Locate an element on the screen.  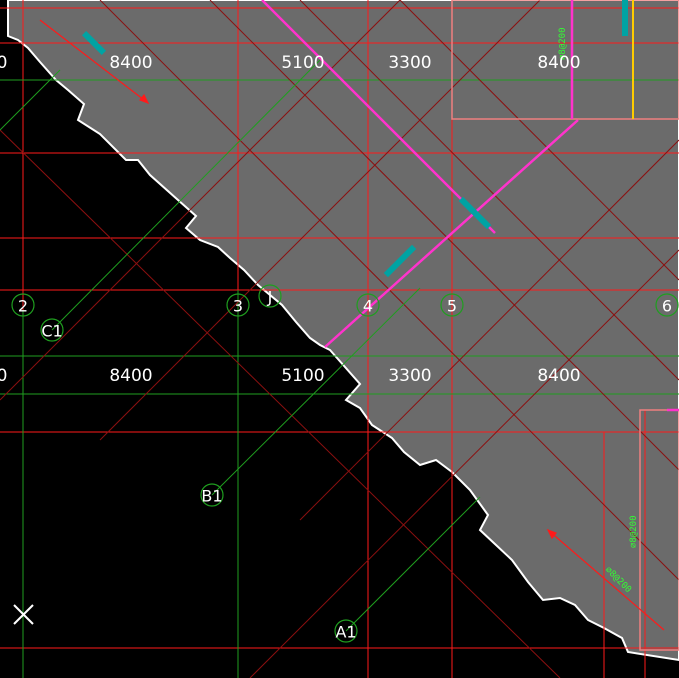
axis-label-6: 6 is located at coordinates (667, 306).